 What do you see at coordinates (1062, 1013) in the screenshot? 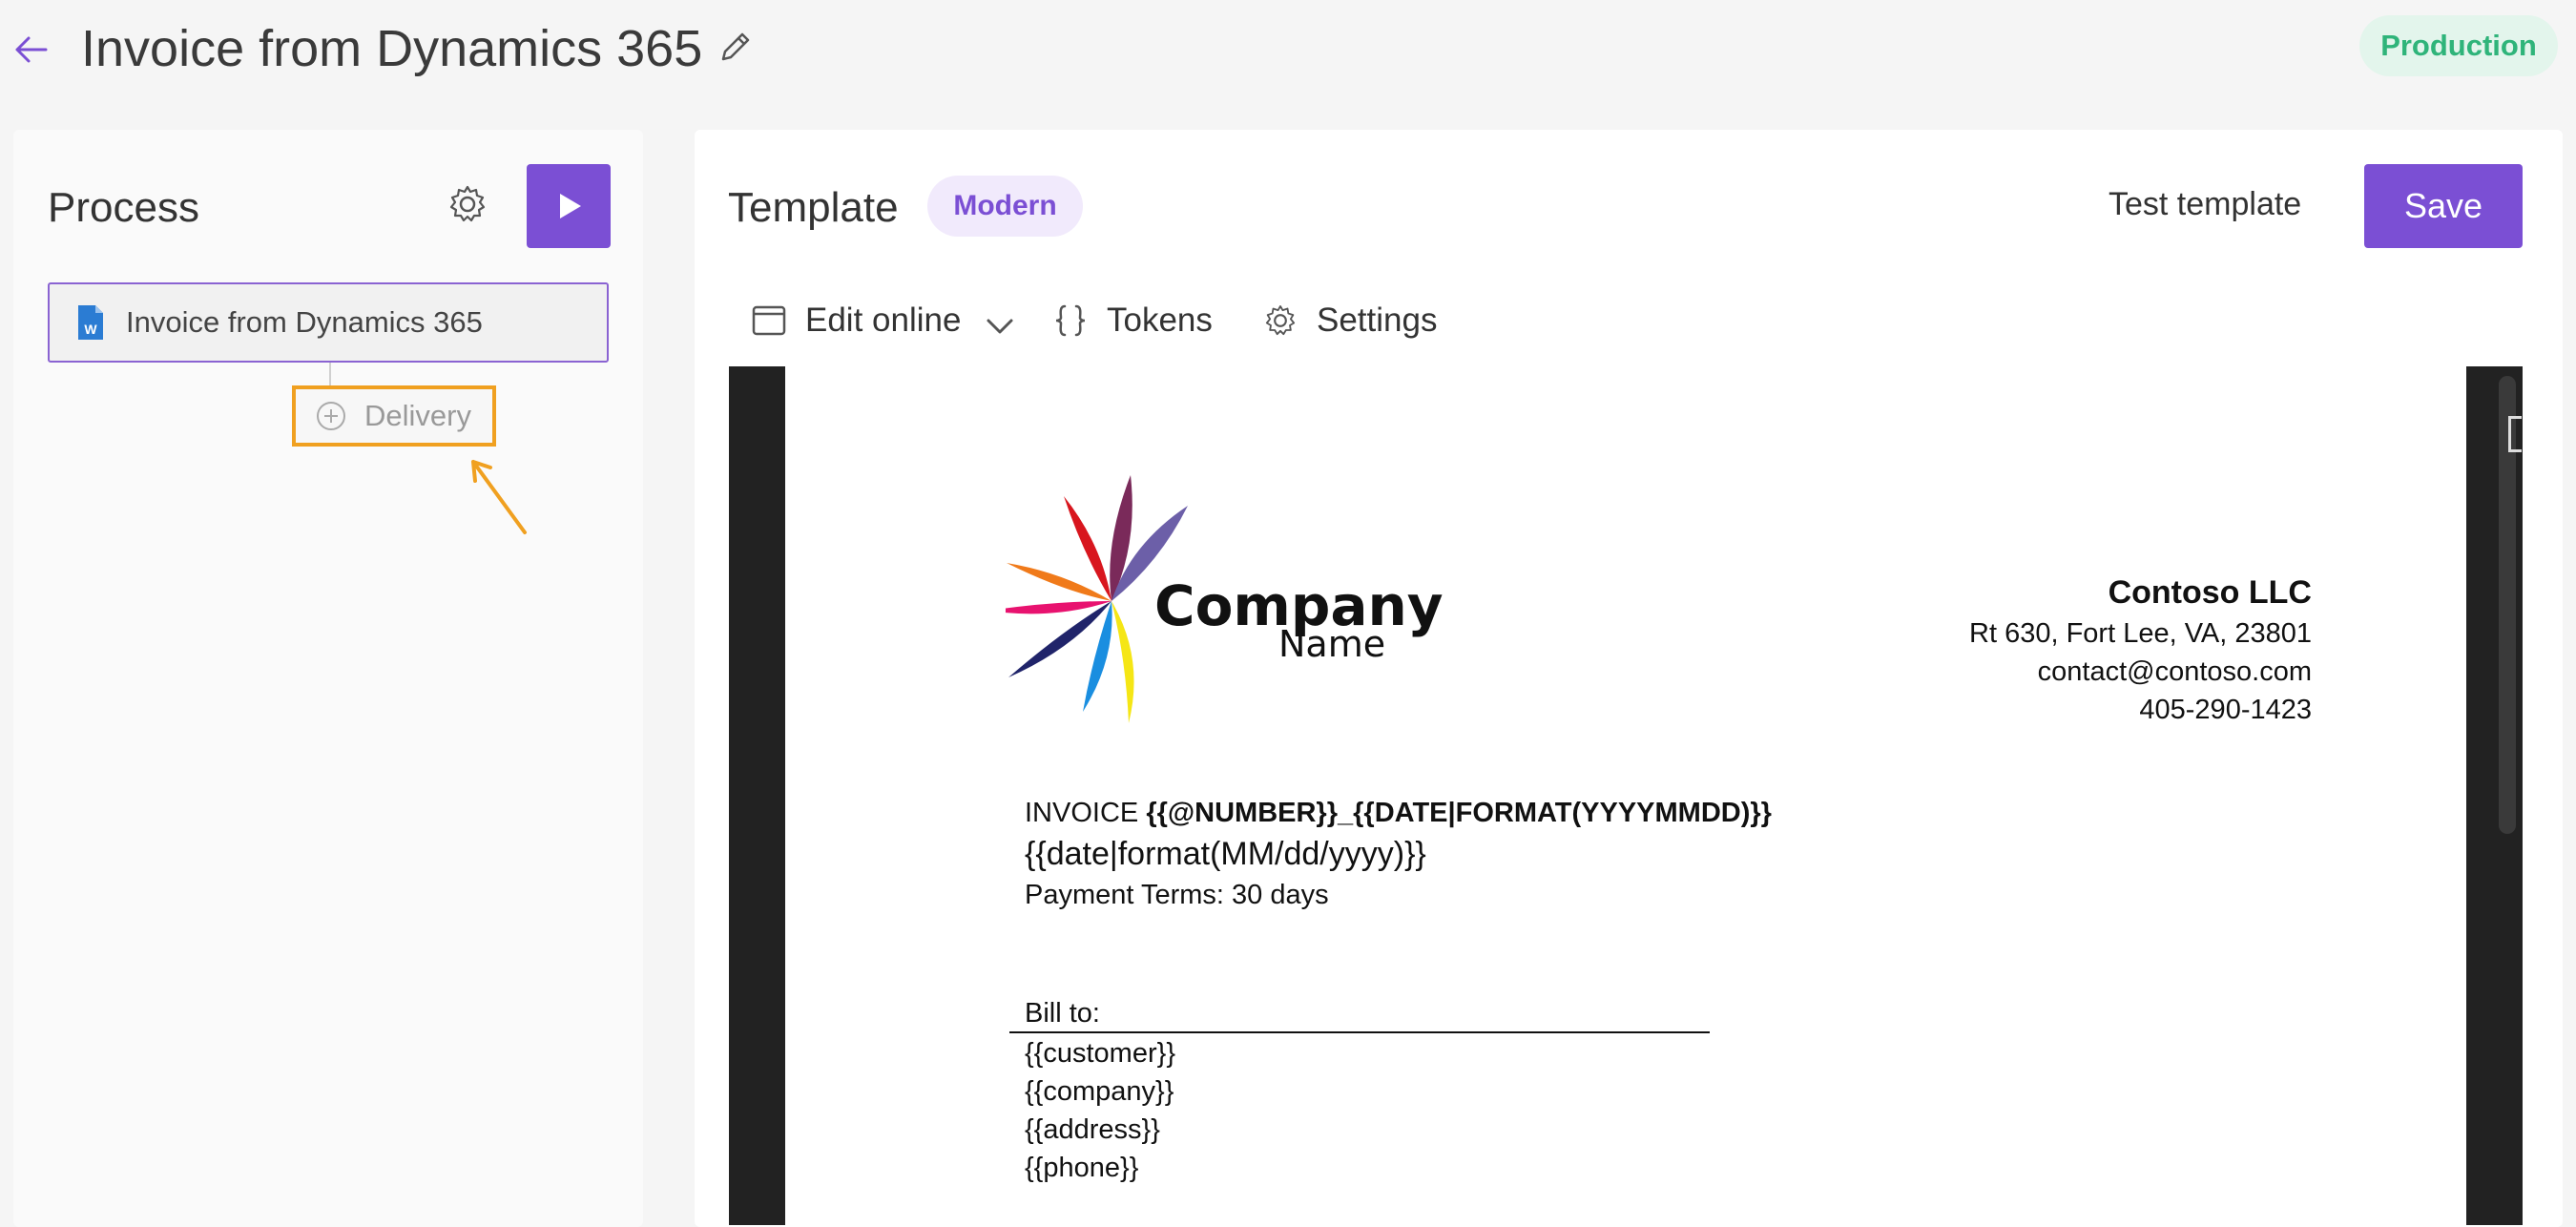
I see `bill-to-label: Bill to:` at bounding box center [1062, 1013].